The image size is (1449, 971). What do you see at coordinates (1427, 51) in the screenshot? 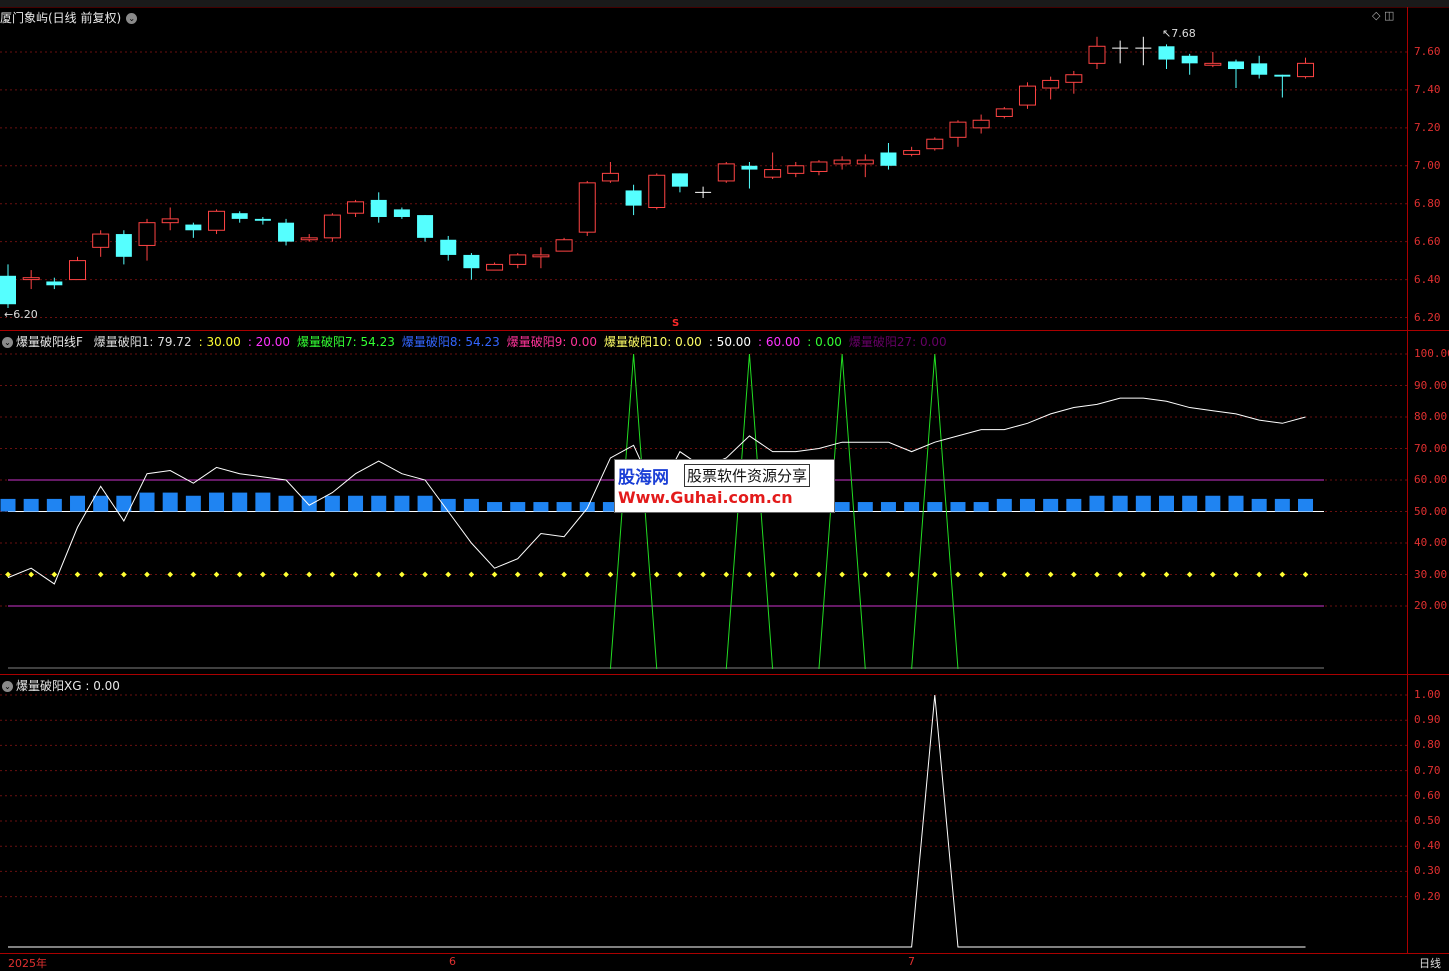
I see `axis-tick-label: 7.60` at bounding box center [1427, 51].